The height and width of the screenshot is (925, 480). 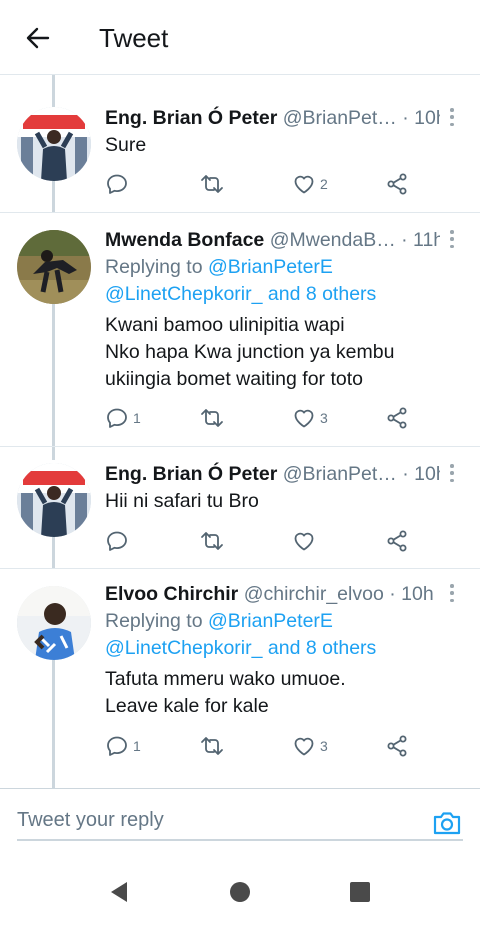 I want to click on camera-icon, so click(x=447, y=823).